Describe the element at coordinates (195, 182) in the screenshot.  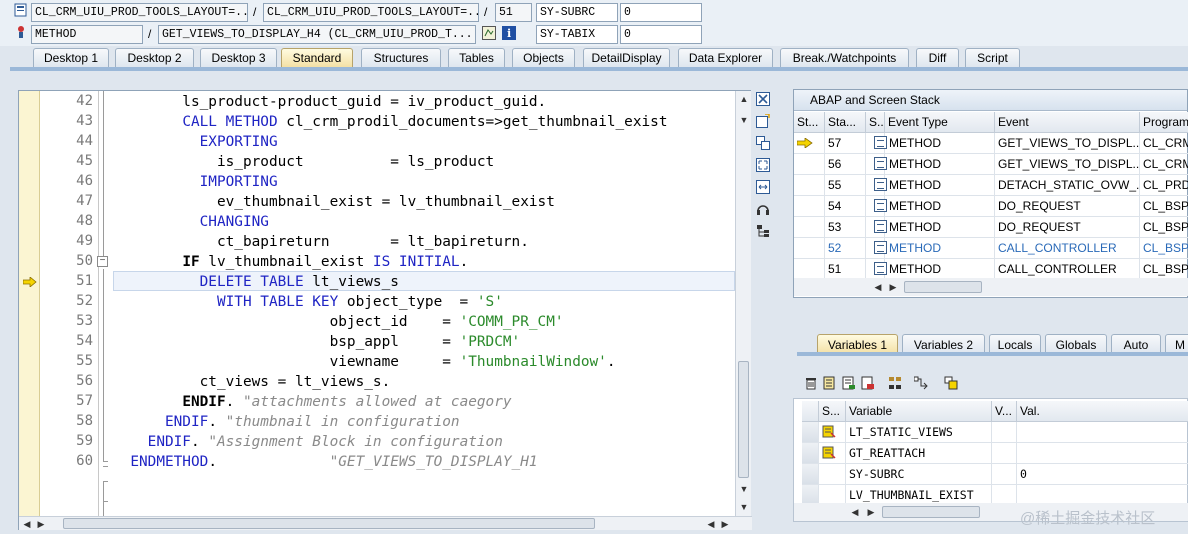
I see `code-line: IMPORTING` at that location.